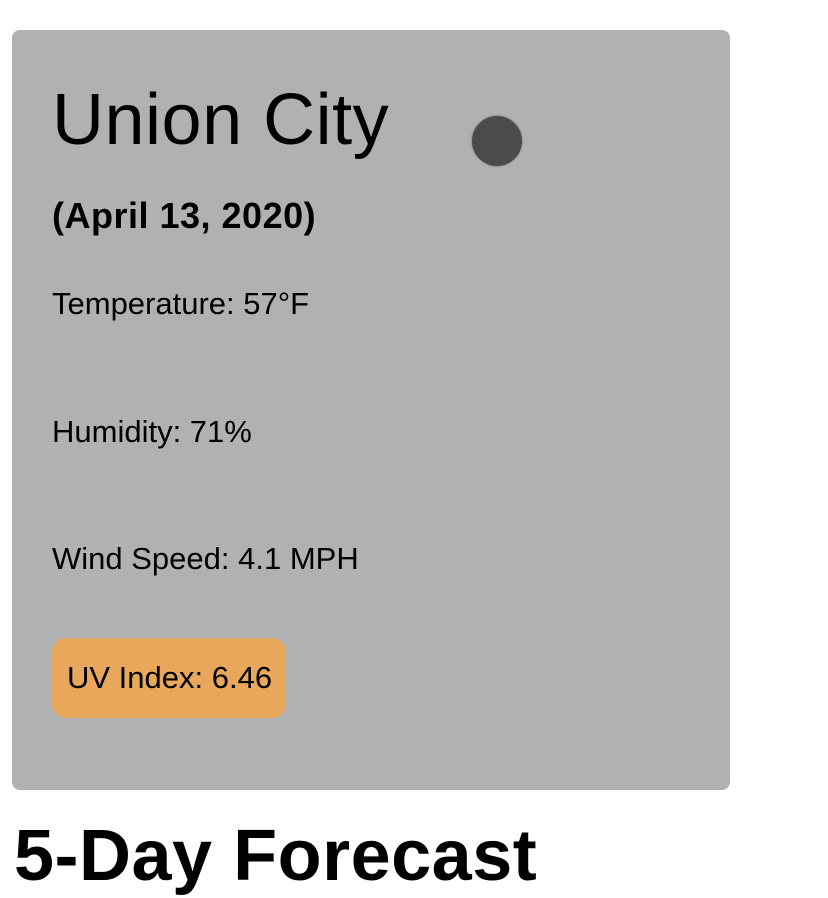 The width and height of the screenshot is (828, 898). What do you see at coordinates (152, 431) in the screenshot?
I see `humidity-text: Humidity: 71%` at bounding box center [152, 431].